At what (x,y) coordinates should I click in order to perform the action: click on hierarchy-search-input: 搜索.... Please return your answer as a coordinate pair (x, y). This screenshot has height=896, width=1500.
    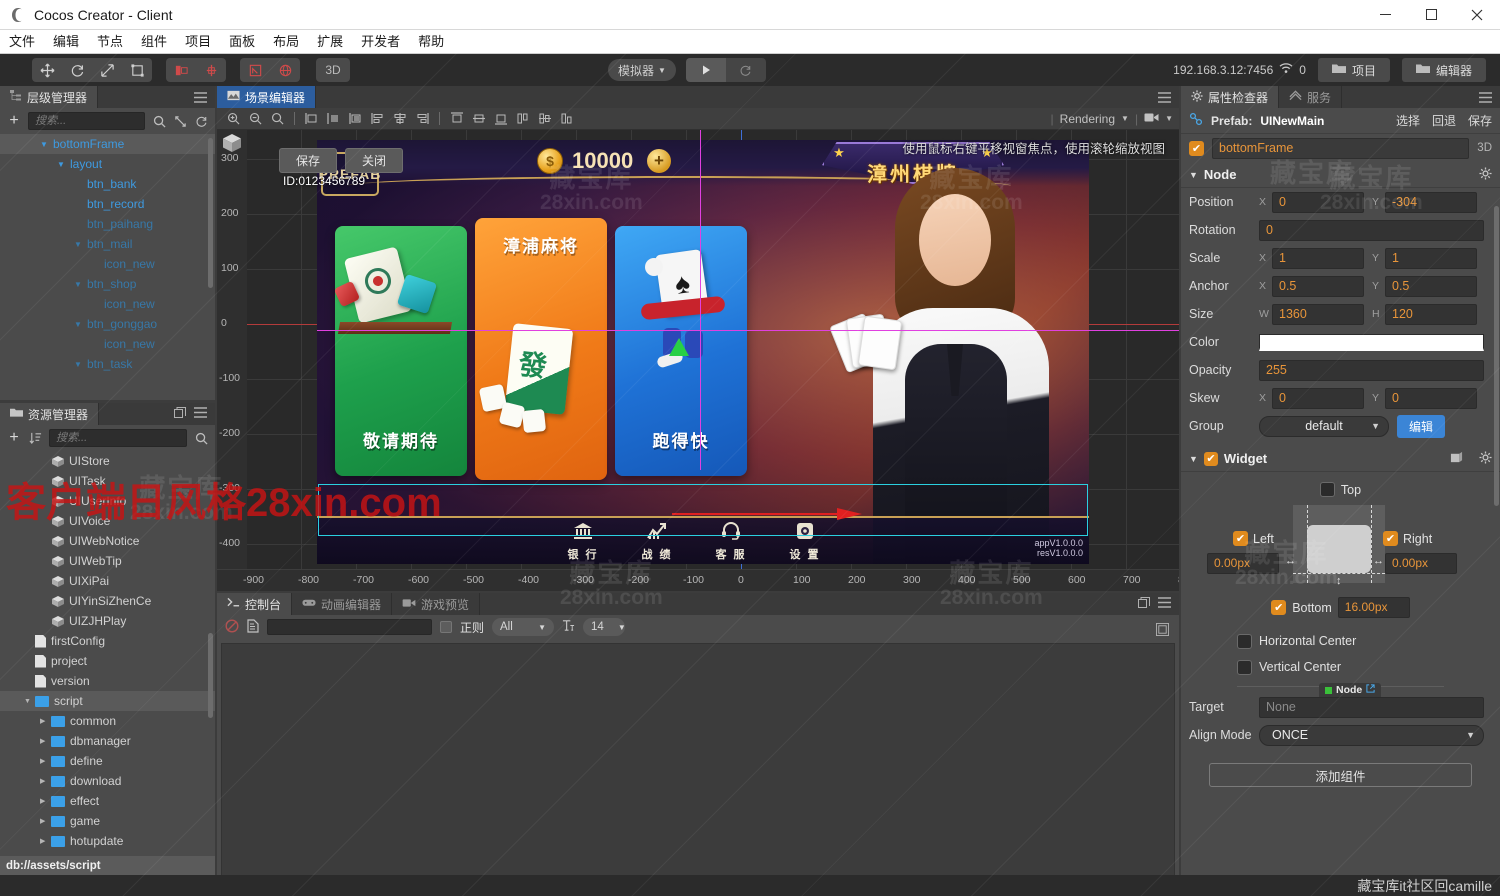
    Looking at the image, I should click on (86, 121).